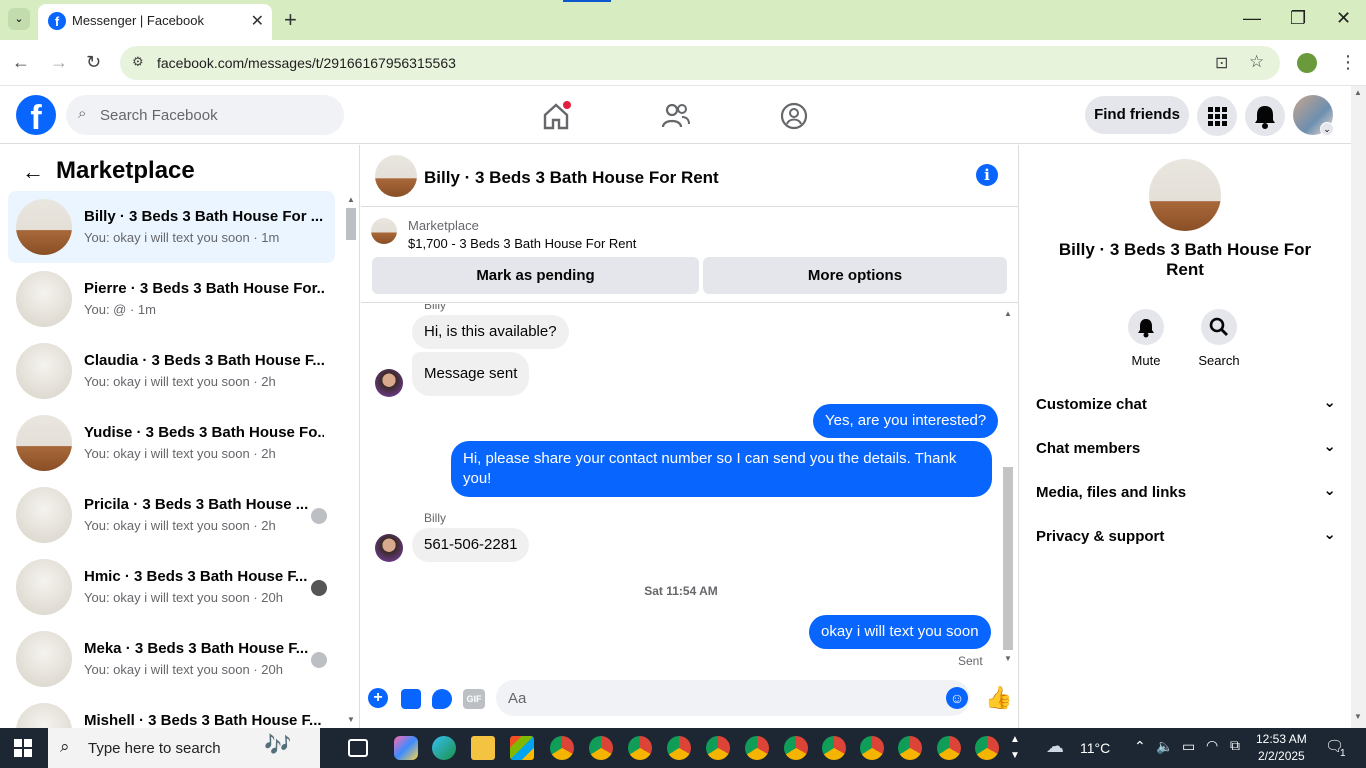 The height and width of the screenshot is (768, 1366). Describe the element at coordinates (396, 176) in the screenshot. I see `chat-avatar` at that location.